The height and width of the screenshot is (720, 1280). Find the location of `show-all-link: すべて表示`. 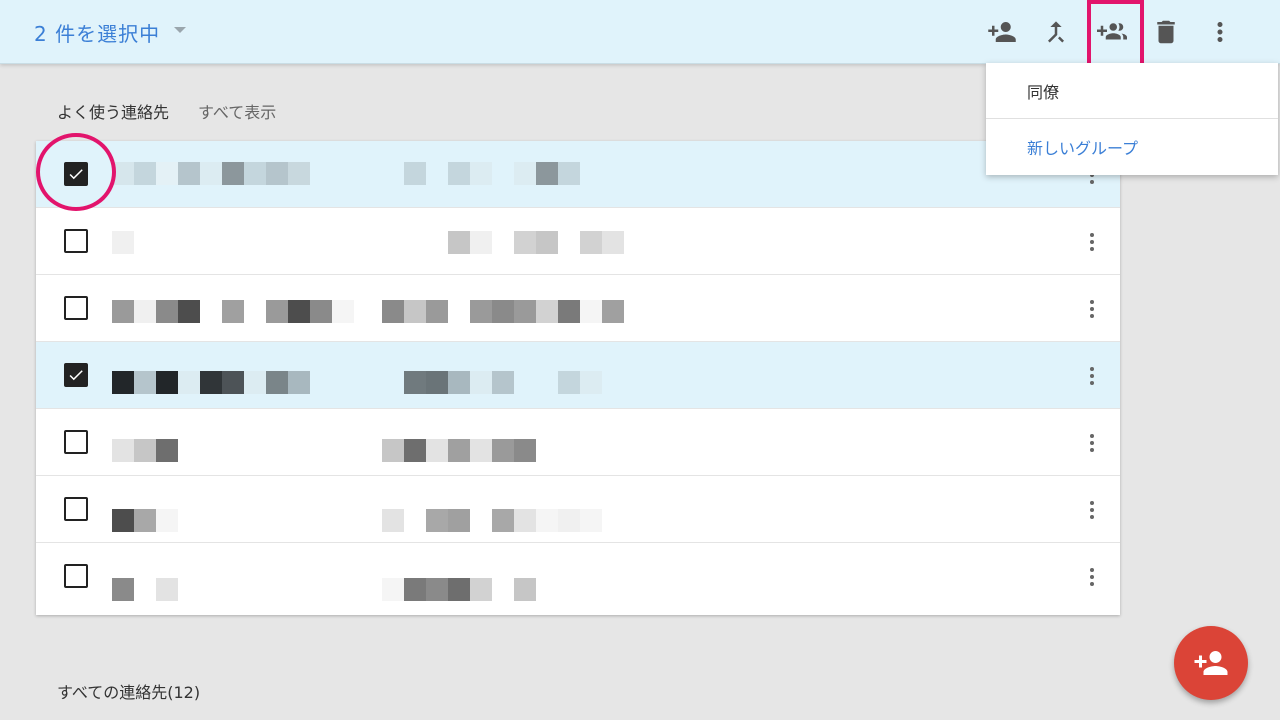

show-all-link: すべて表示 is located at coordinates (237, 111).